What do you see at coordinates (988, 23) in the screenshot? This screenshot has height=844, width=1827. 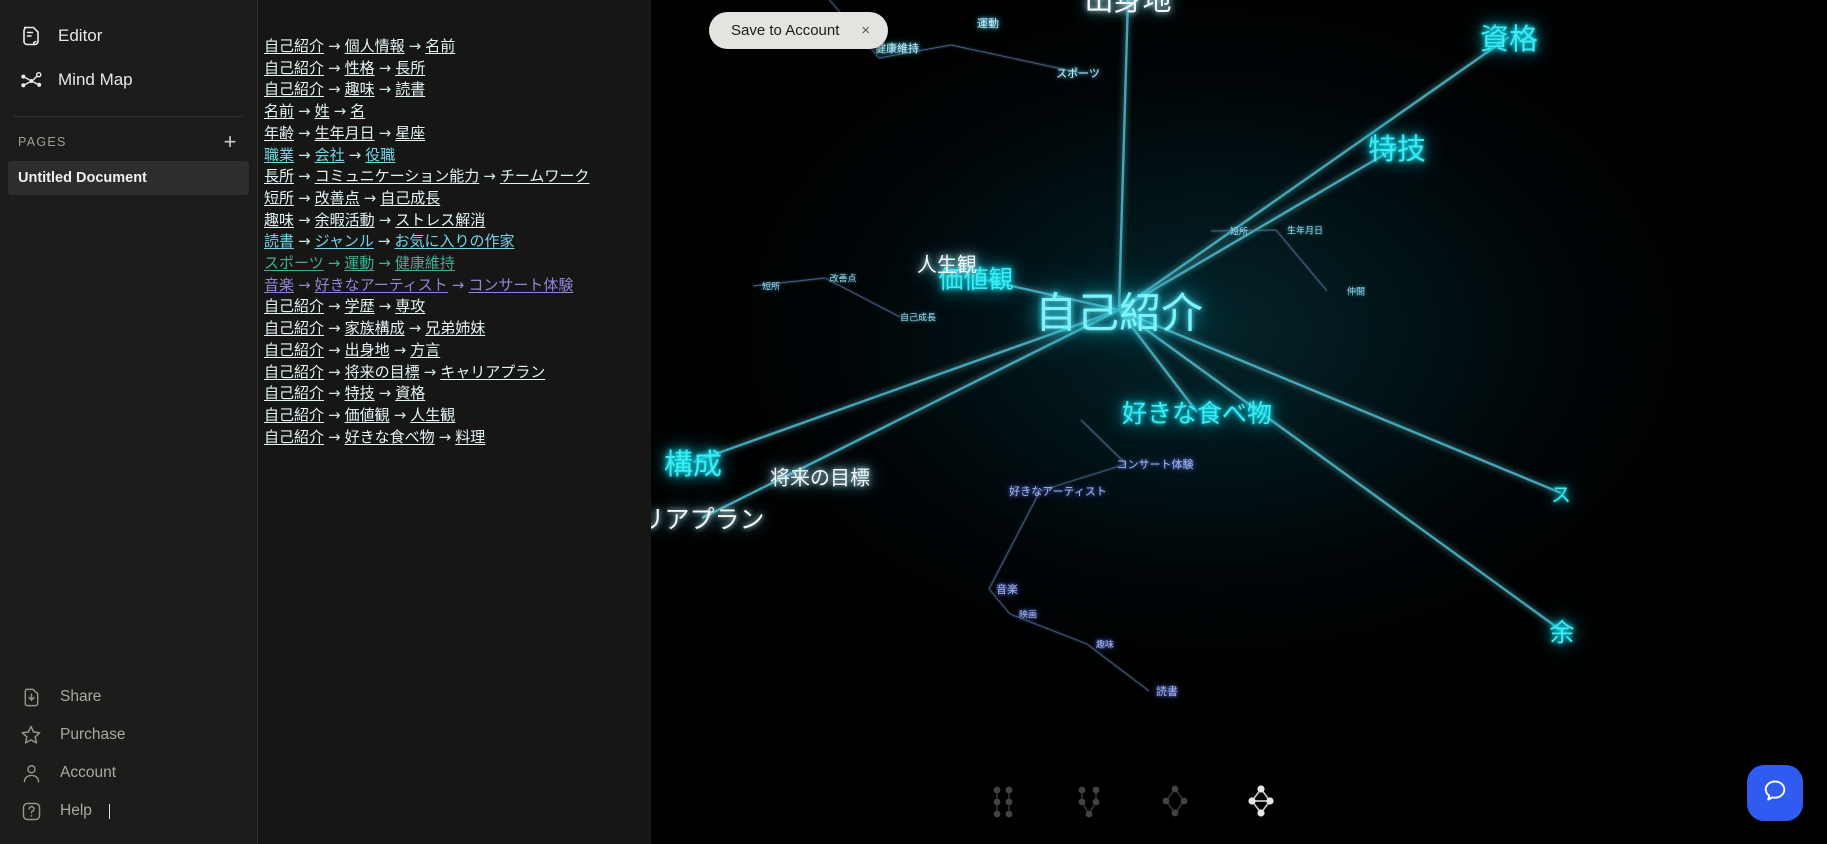 I see `mind-map-node: 運動` at bounding box center [988, 23].